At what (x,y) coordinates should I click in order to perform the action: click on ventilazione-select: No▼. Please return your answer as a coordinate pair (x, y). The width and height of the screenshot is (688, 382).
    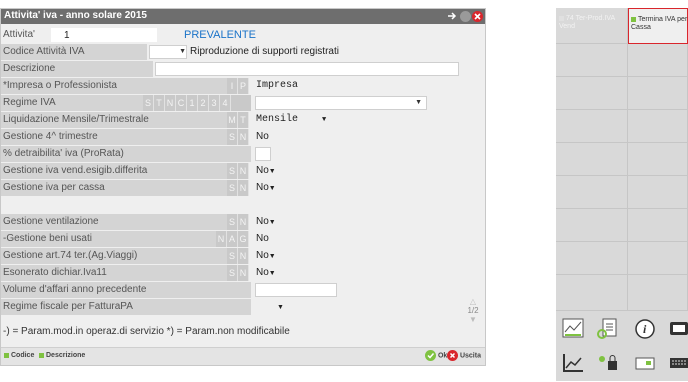
    Looking at the image, I should click on (266, 222).